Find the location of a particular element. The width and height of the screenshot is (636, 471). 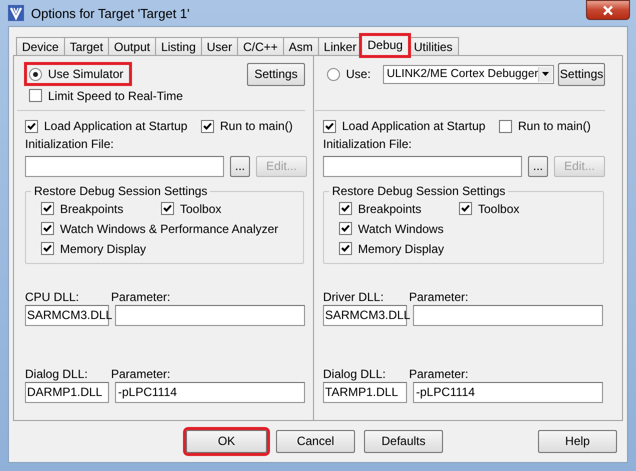

tab: Device is located at coordinates (40, 46).